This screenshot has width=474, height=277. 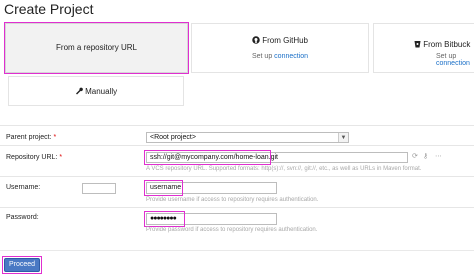 What do you see at coordinates (280, 48) in the screenshot?
I see `from-github-card: From GitHub Set up connection` at bounding box center [280, 48].